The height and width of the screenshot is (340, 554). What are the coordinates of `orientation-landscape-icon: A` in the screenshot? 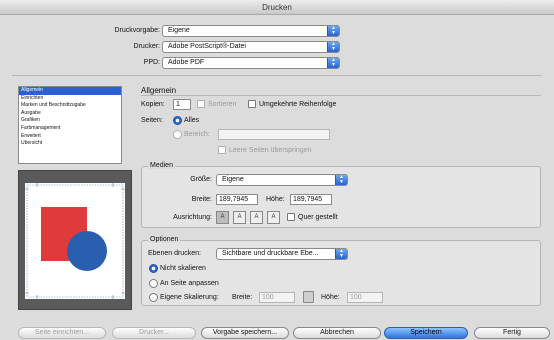 It's located at (239, 217).